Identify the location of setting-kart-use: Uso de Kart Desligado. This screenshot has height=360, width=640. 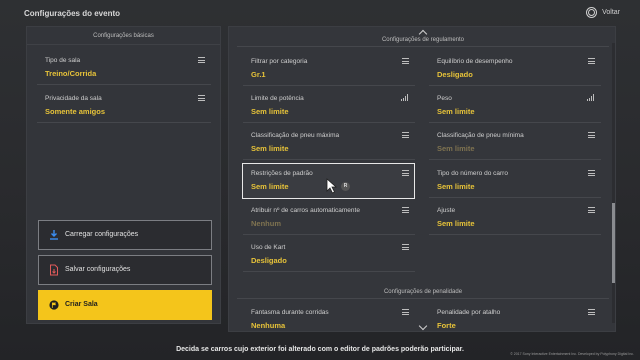
(329, 255).